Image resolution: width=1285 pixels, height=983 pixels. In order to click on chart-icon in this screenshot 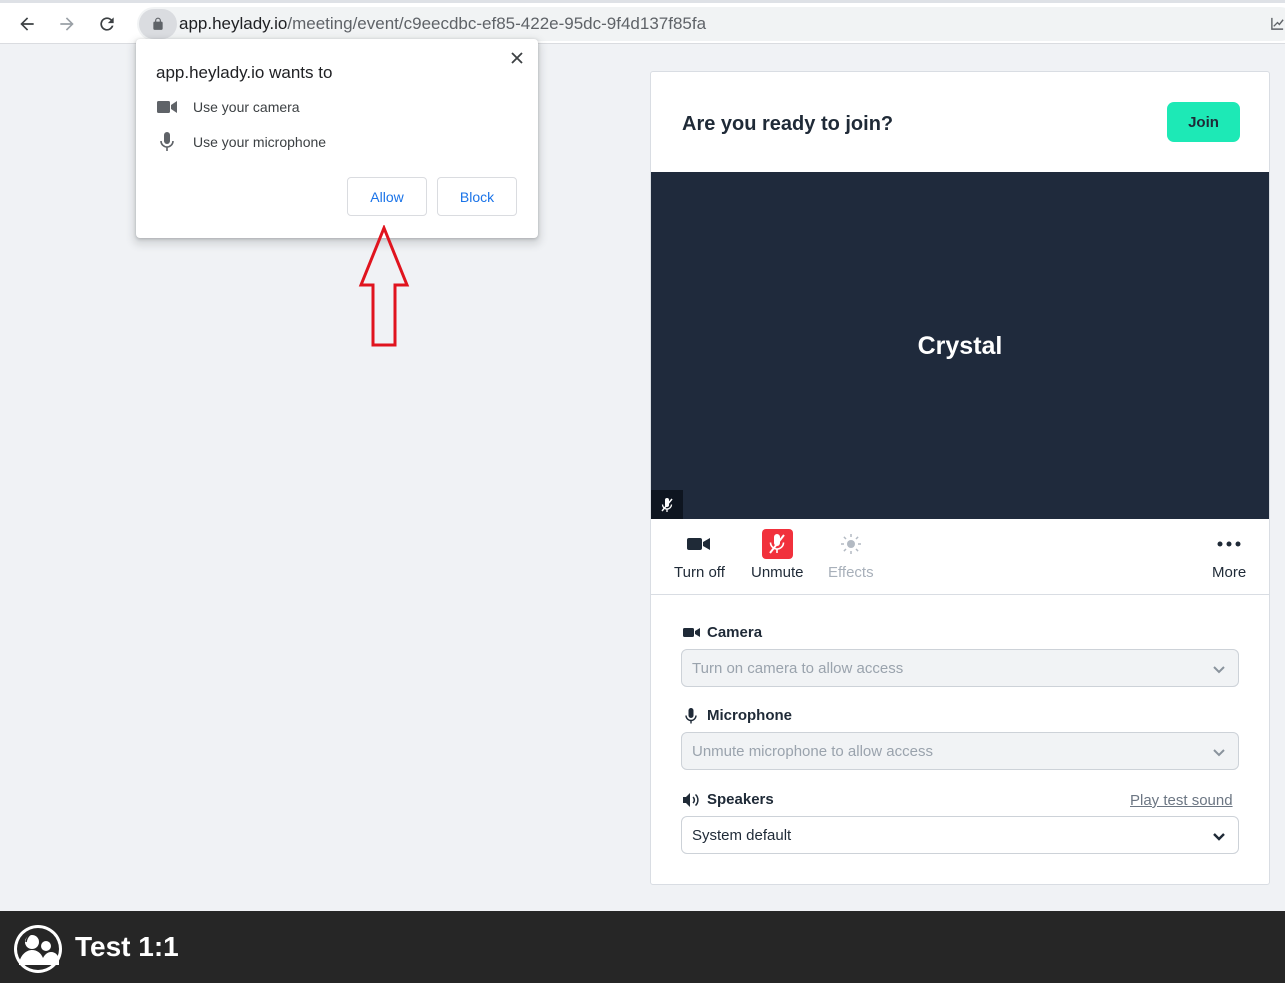, I will do `click(1277, 23)`.